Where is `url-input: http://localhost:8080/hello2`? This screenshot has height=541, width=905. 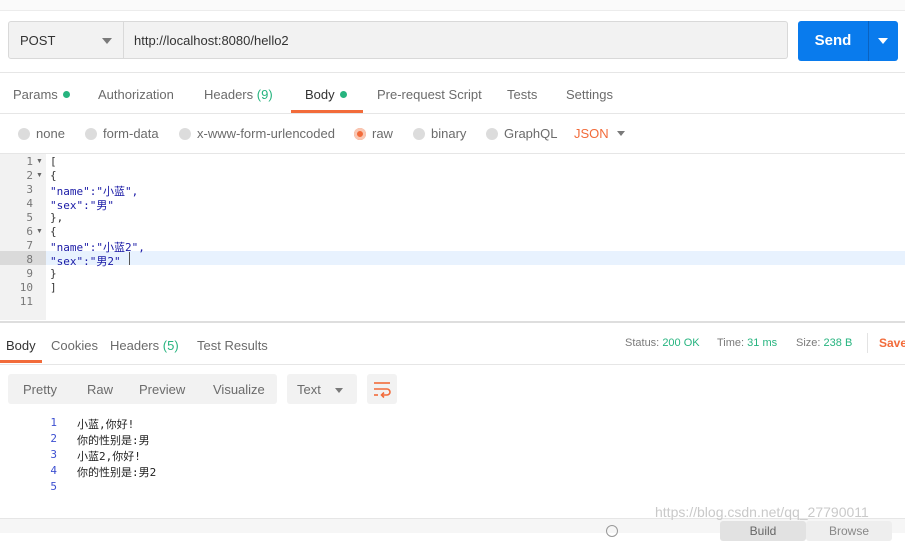
url-input: http://localhost:8080/hello2 is located at coordinates (456, 40).